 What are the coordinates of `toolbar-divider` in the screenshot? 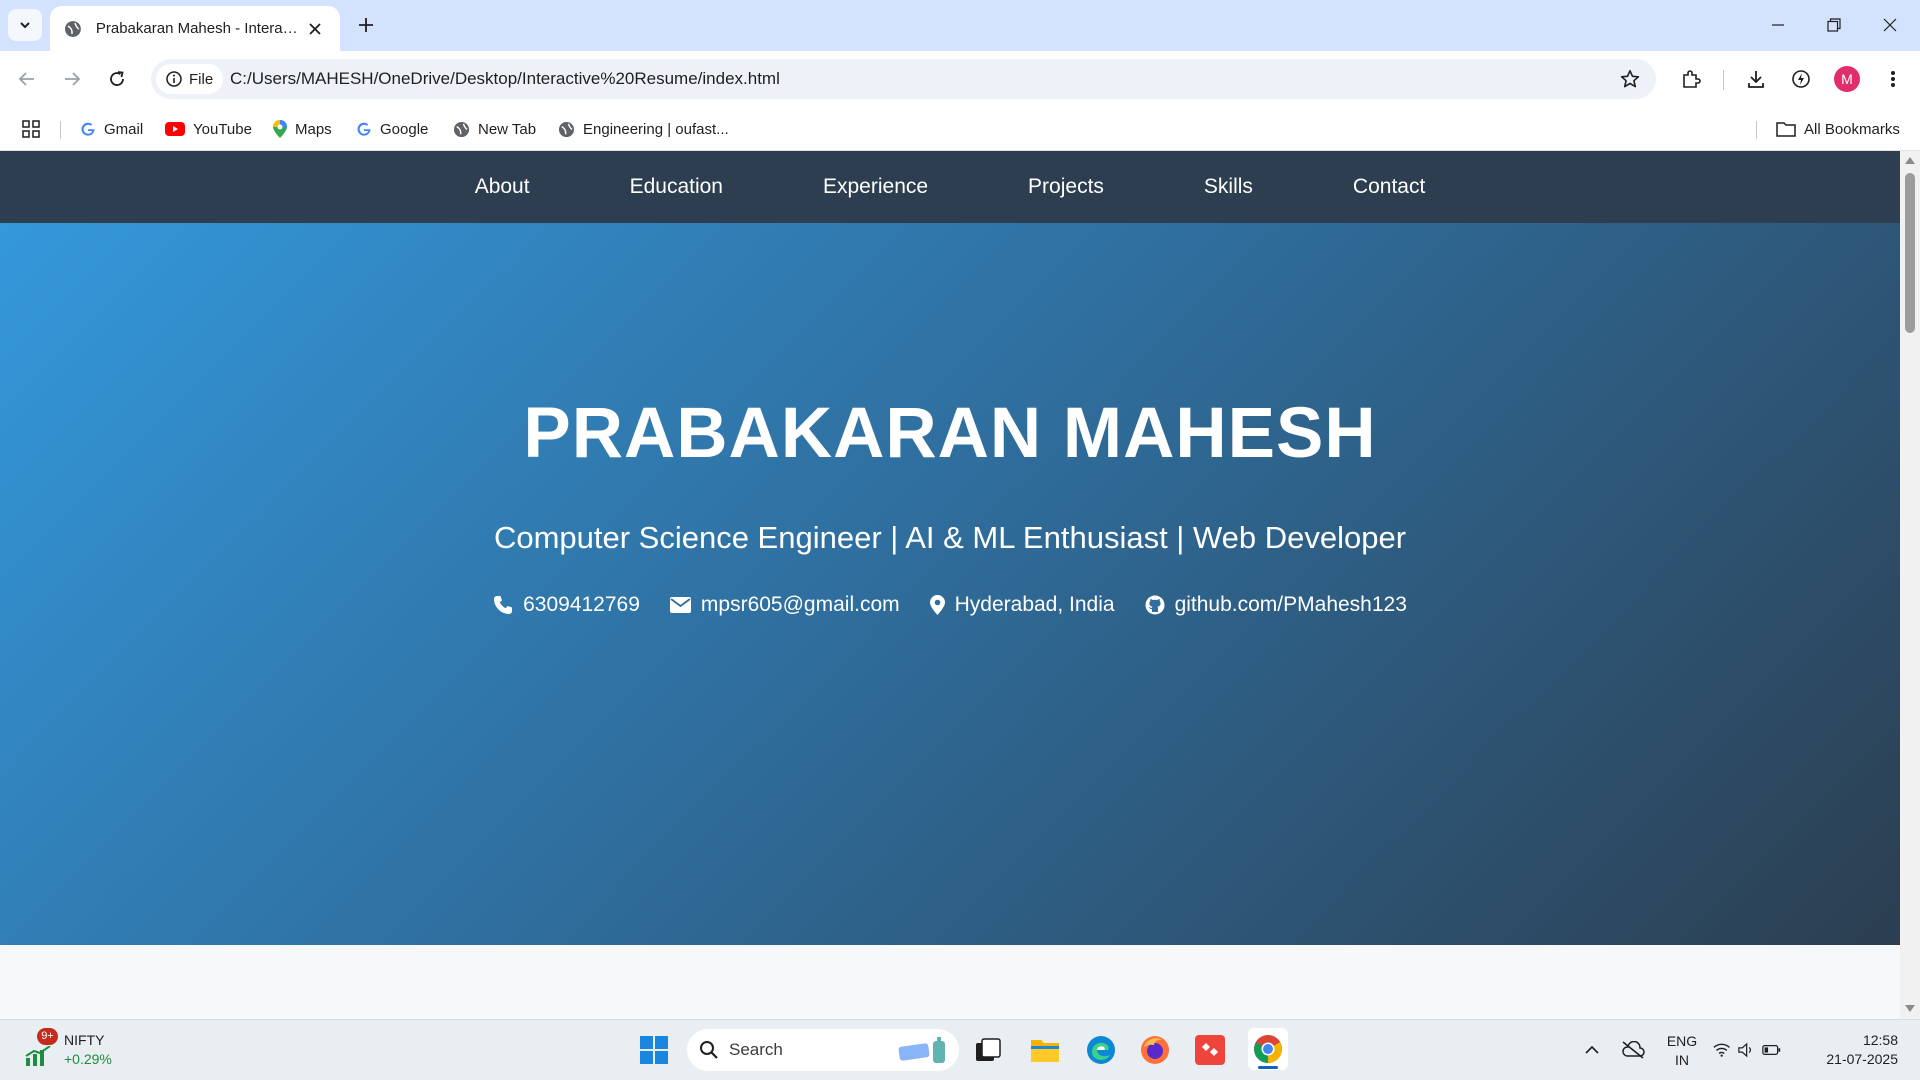 It's located at (1723, 80).